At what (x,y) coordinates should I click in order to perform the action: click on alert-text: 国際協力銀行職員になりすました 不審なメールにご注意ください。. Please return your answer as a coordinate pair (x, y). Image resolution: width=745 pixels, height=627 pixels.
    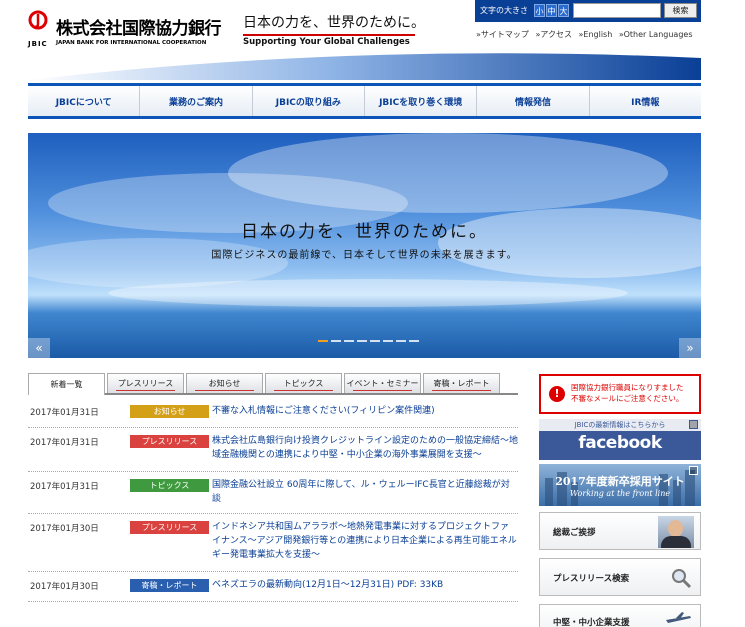
    Looking at the image, I should click on (627, 393).